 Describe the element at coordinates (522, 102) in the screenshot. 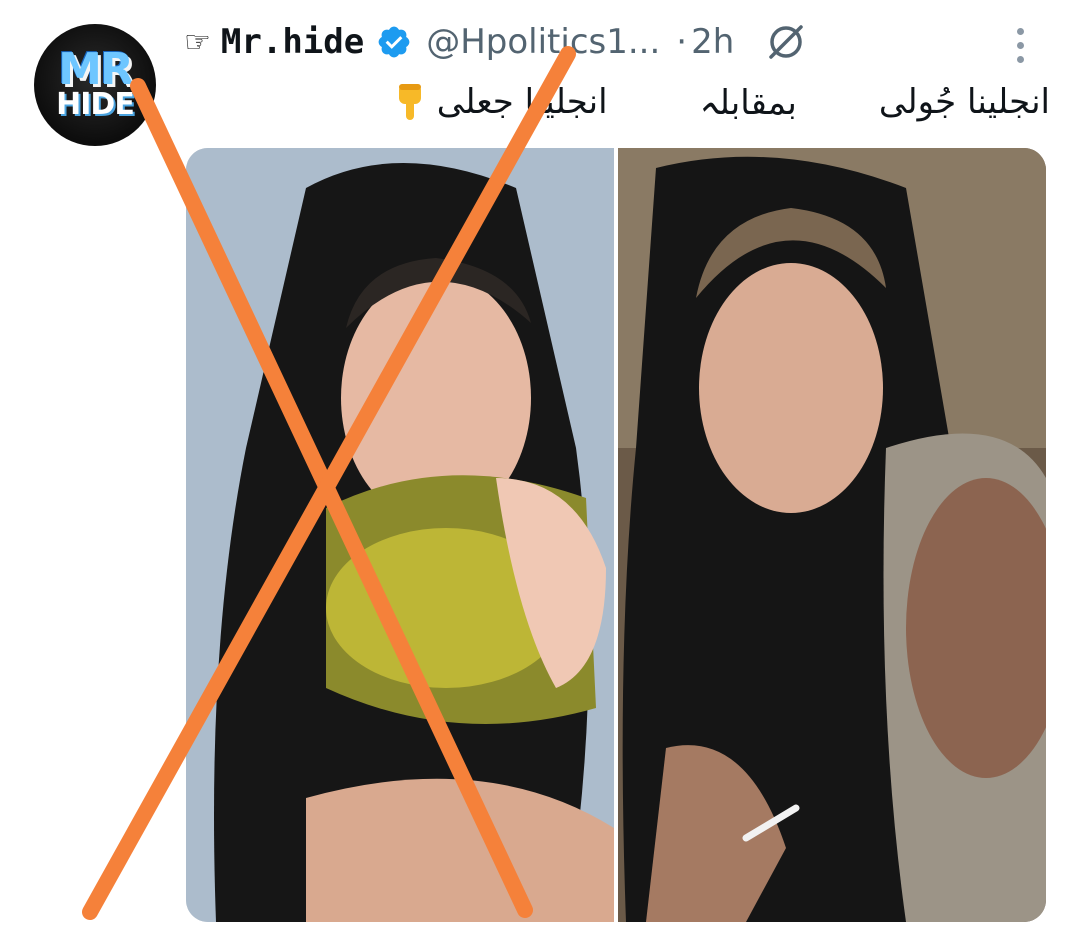

I see `tweet-text-part3: انجلینا جعلی` at that location.